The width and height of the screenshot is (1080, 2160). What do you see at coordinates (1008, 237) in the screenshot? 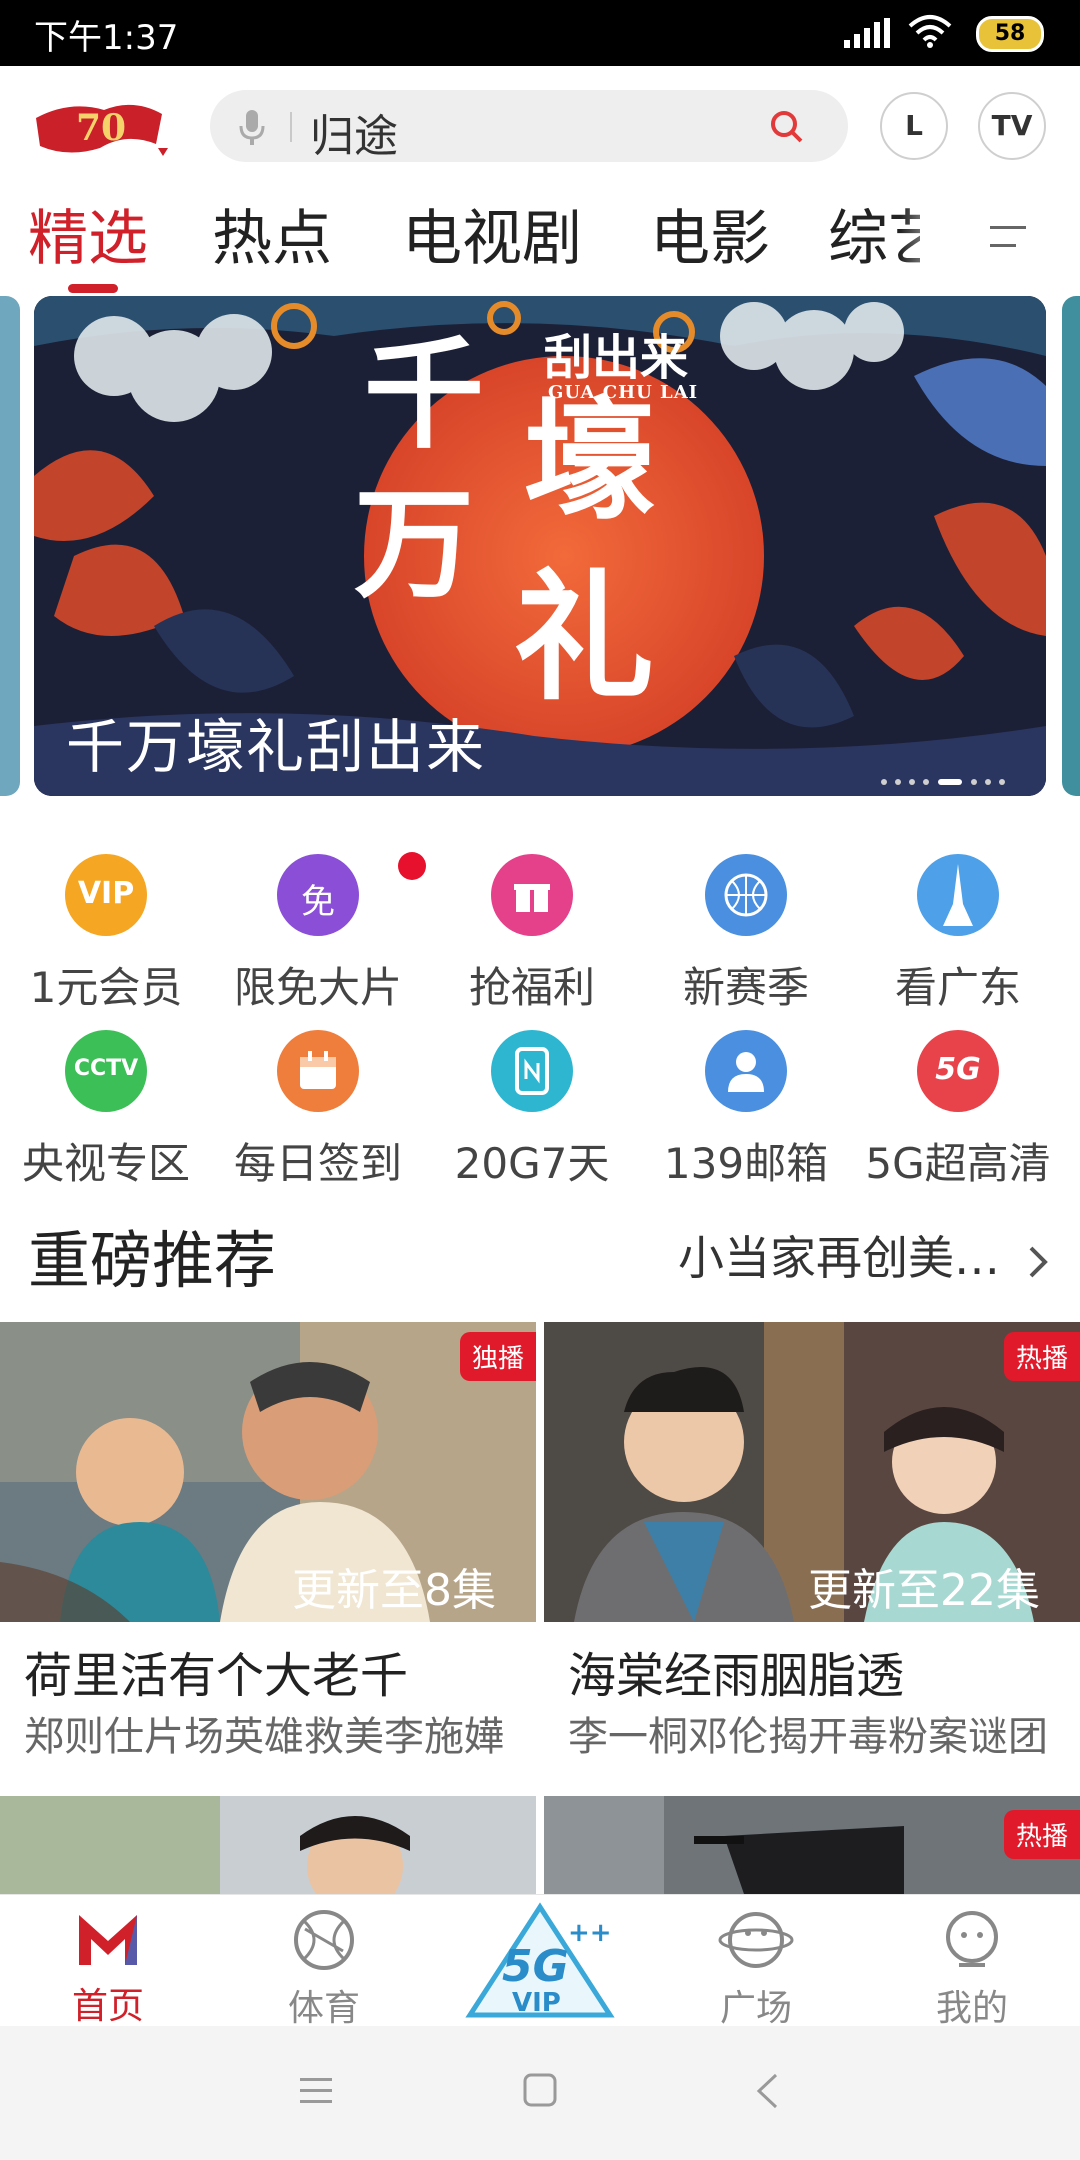
I see `channel-menu-icon` at bounding box center [1008, 237].